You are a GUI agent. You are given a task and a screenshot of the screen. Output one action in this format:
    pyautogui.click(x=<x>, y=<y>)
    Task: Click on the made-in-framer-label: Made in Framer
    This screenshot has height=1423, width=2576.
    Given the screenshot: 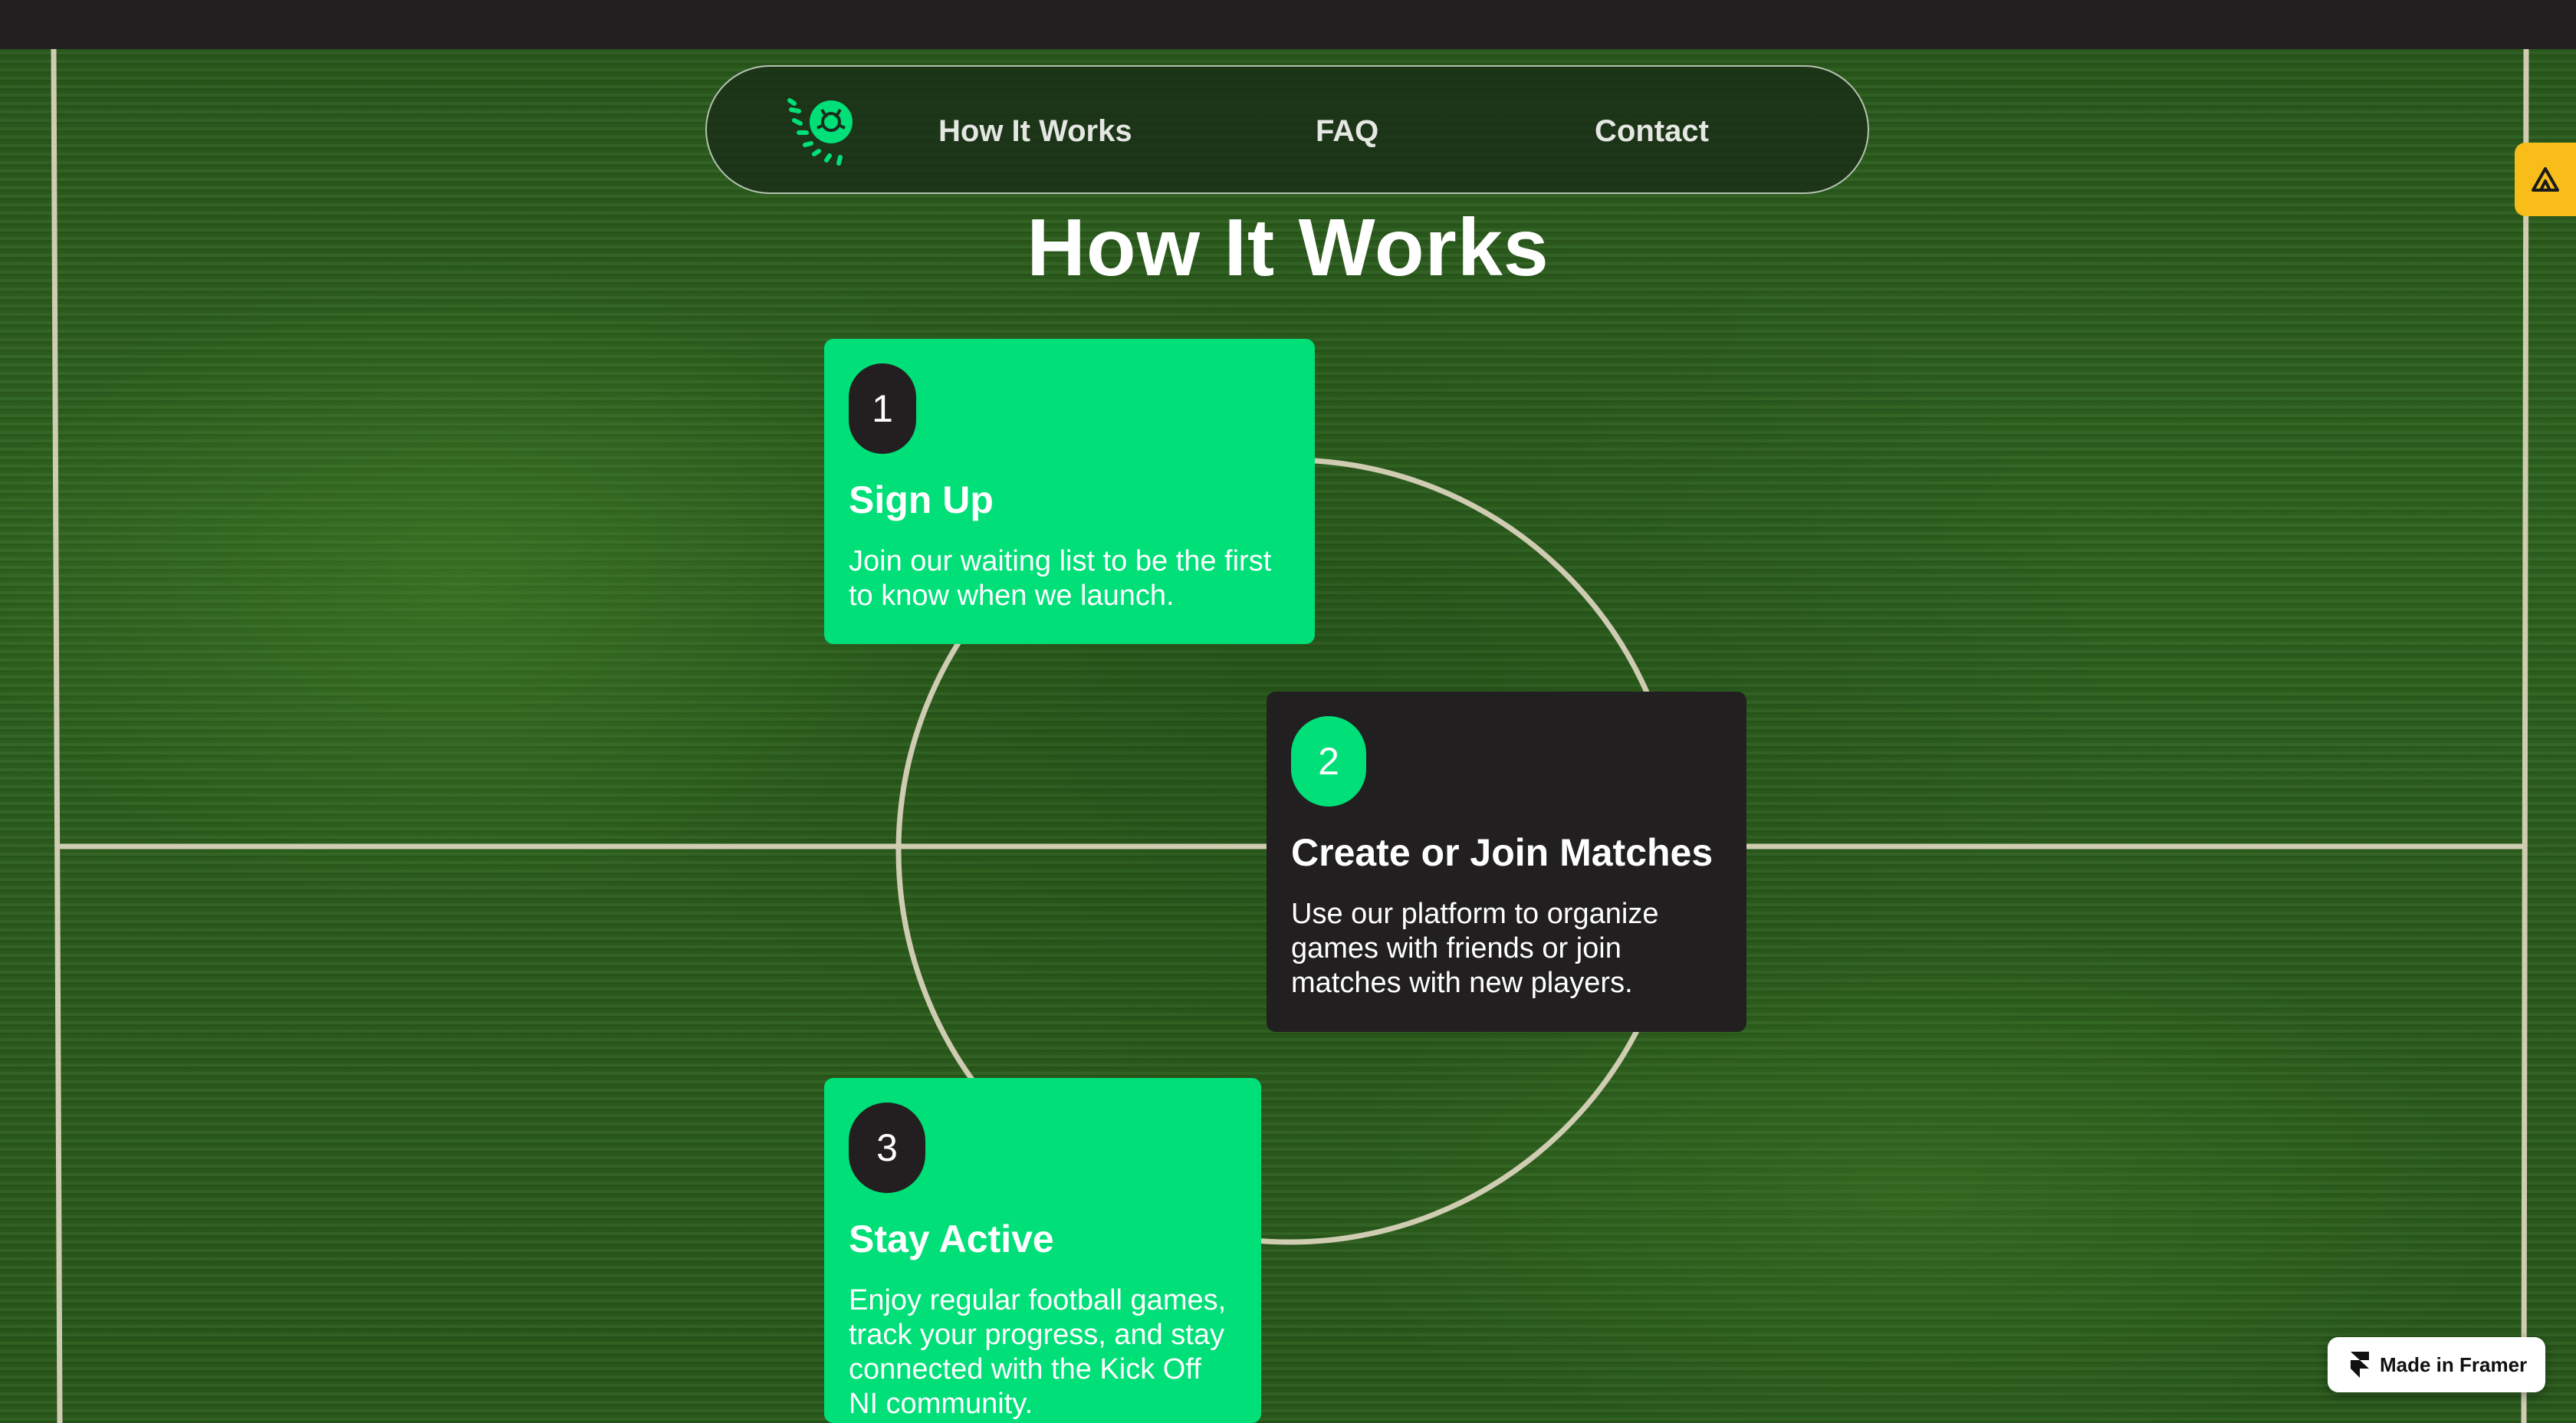 What is the action you would take?
    pyautogui.click(x=2454, y=1364)
    